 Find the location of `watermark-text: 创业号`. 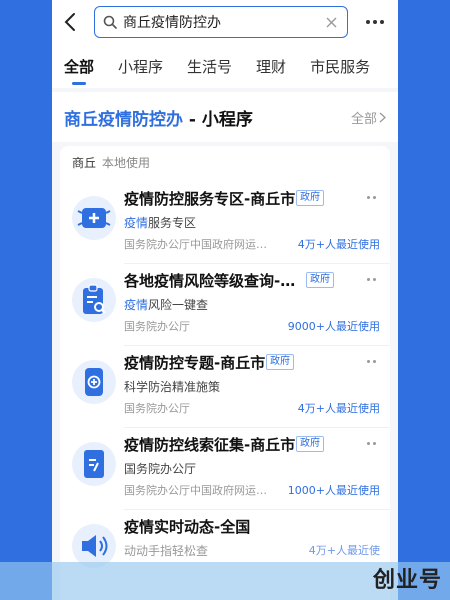

watermark-text: 创业号 is located at coordinates (407, 580).